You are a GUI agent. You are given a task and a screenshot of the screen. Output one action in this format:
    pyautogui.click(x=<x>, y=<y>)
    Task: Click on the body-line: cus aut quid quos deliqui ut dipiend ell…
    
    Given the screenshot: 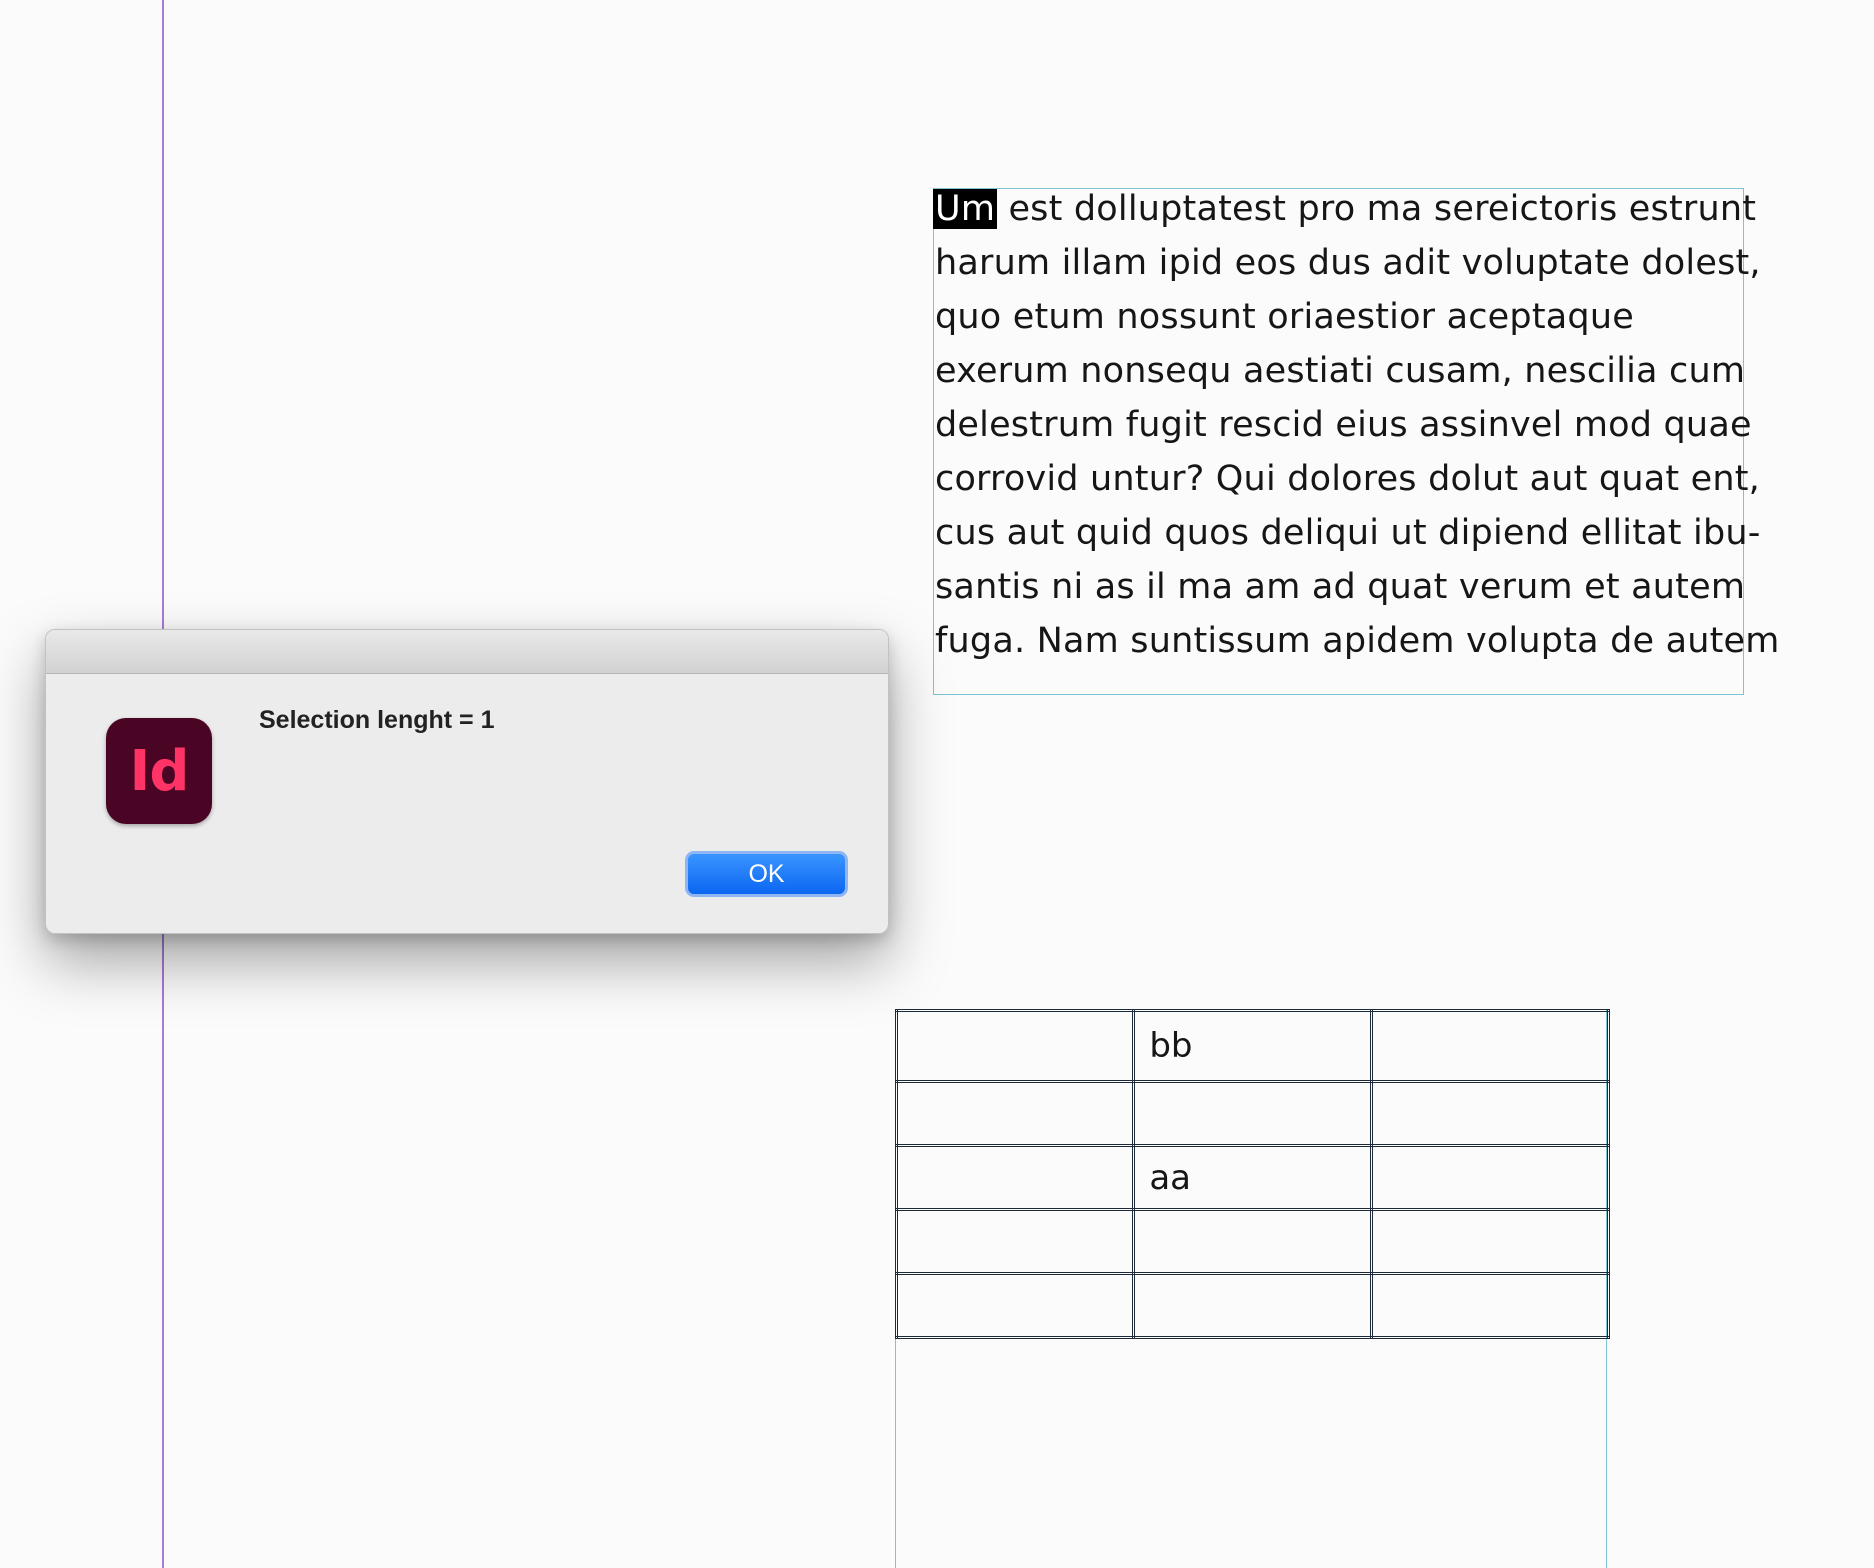 What is the action you would take?
    pyautogui.click(x=1348, y=533)
    